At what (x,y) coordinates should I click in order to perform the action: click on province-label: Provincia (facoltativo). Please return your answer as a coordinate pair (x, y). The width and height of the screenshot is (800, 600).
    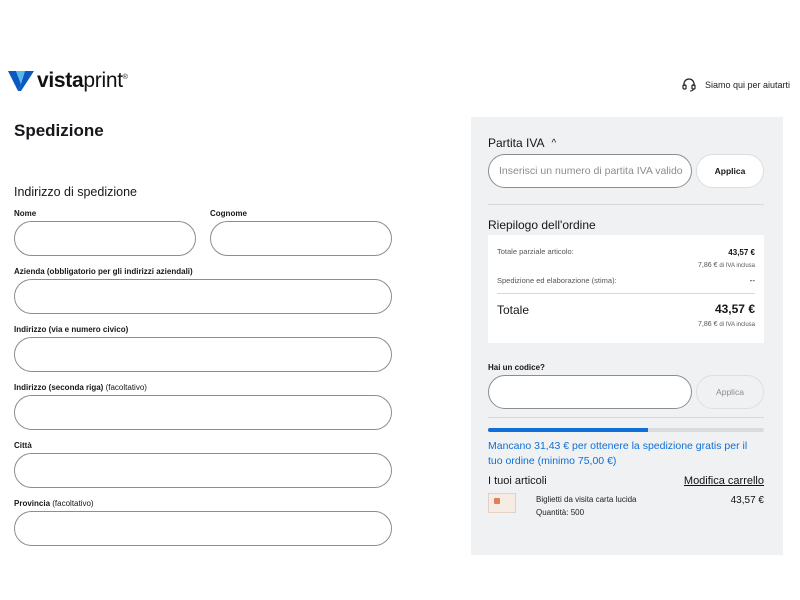
    Looking at the image, I should click on (54, 503).